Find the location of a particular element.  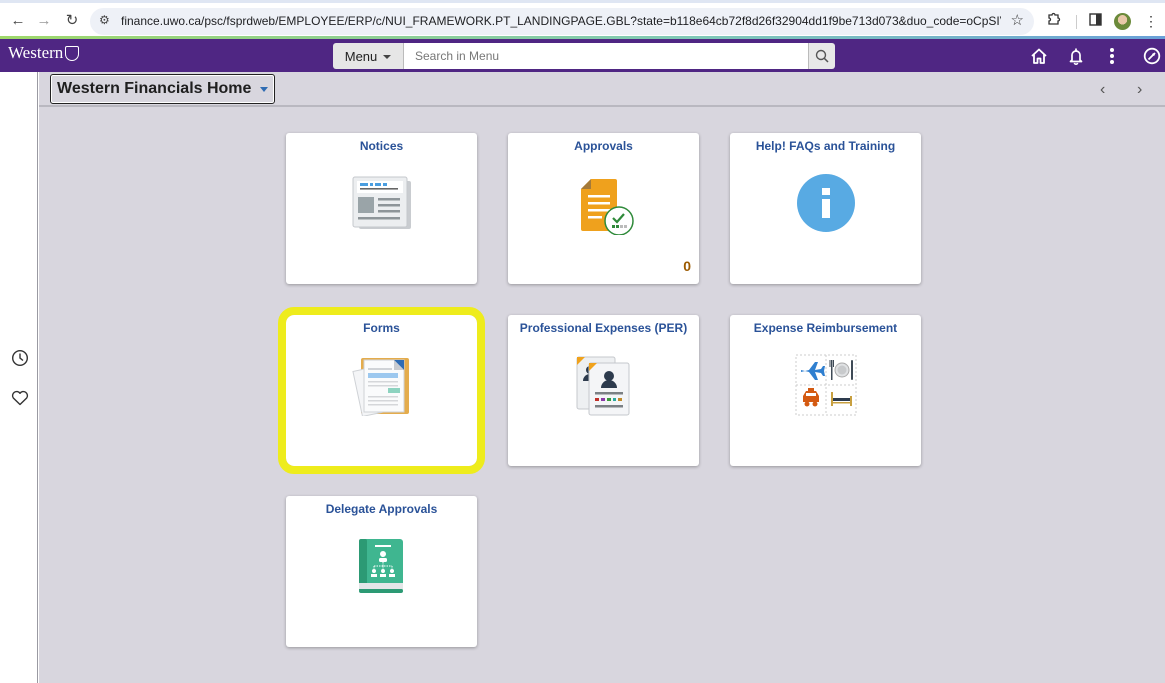

tile-forms: Forms is located at coordinates (381, 390).